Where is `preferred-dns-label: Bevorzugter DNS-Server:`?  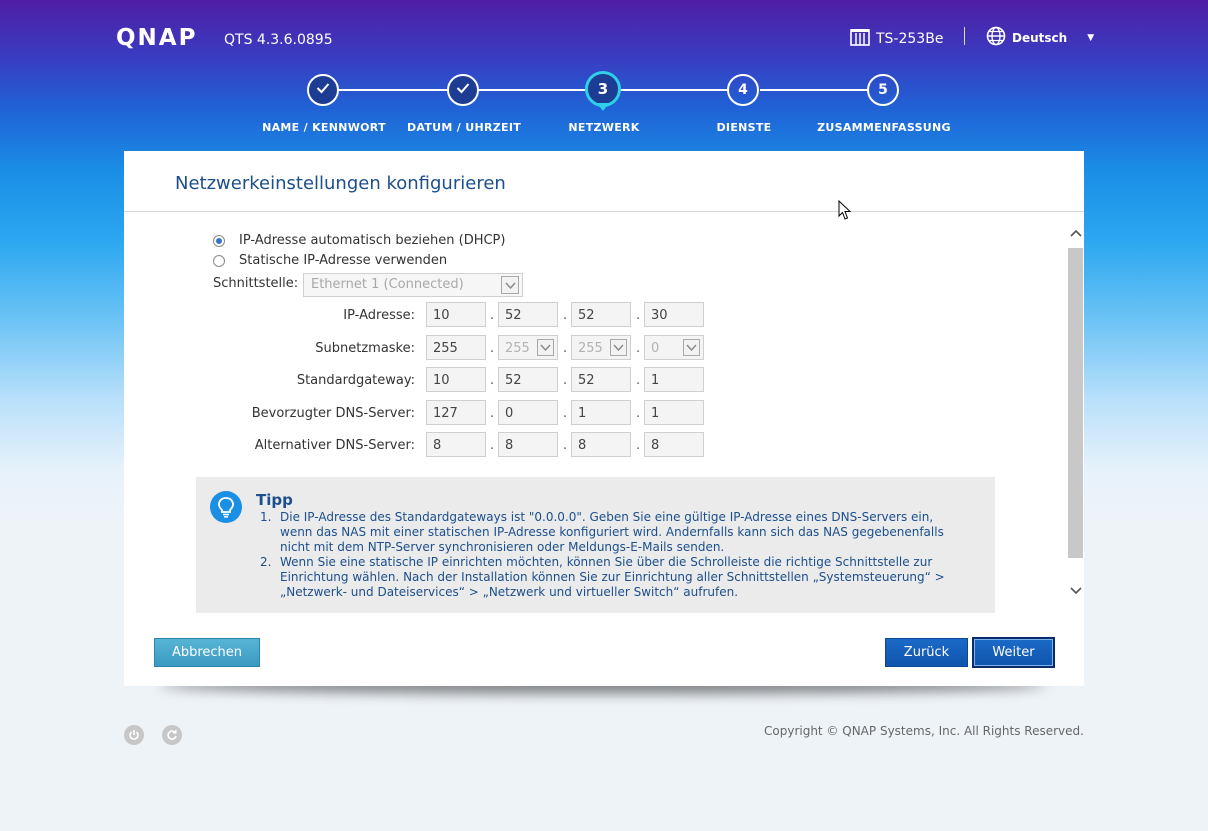 preferred-dns-label: Bevorzugter DNS-Server: is located at coordinates (333, 413).